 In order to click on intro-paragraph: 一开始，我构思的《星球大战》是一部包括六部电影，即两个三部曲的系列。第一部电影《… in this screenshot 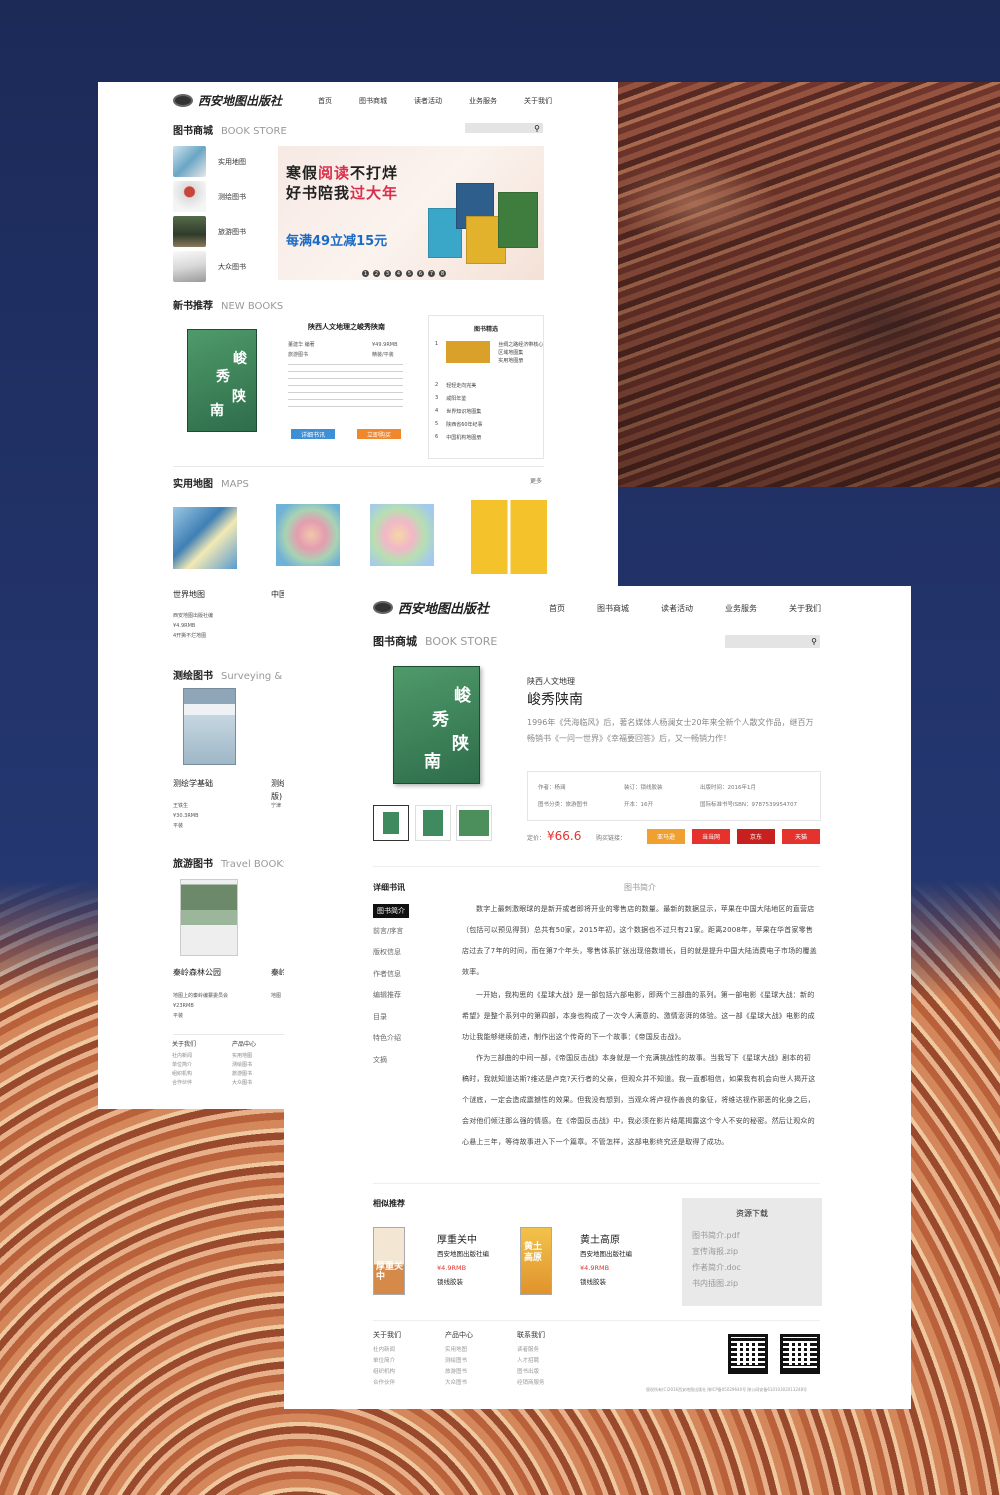, I will do `click(638, 1016)`.